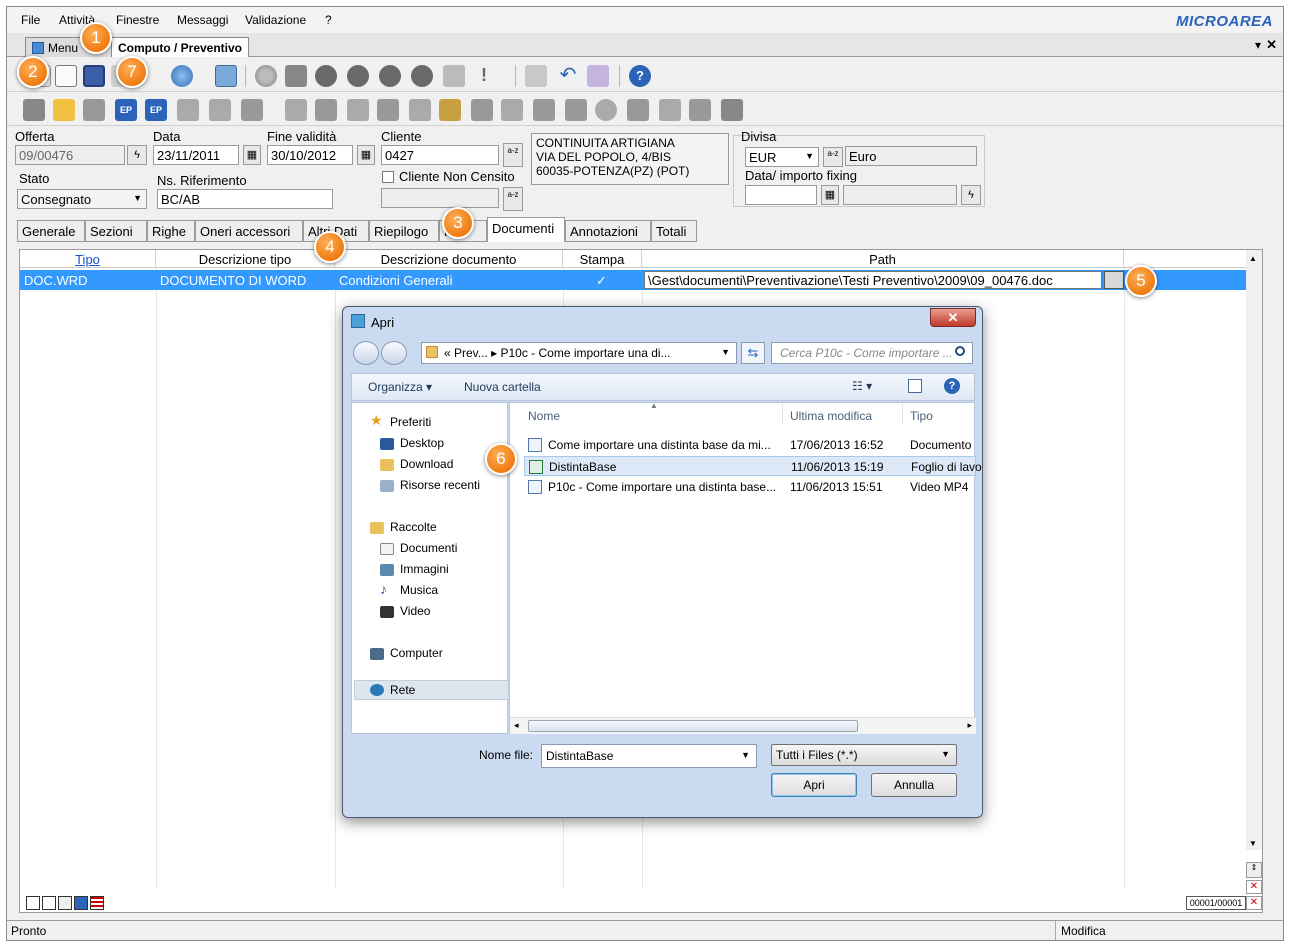 This screenshot has width=1290, height=947. I want to click on refresh-icon: ⇆, so click(753, 353).